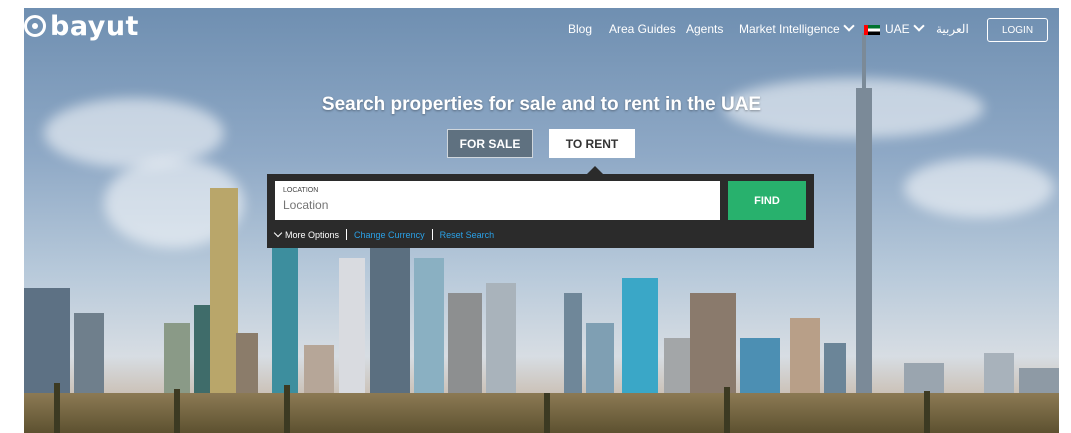 The height and width of the screenshot is (433, 1071). I want to click on location-input, so click(493, 205).